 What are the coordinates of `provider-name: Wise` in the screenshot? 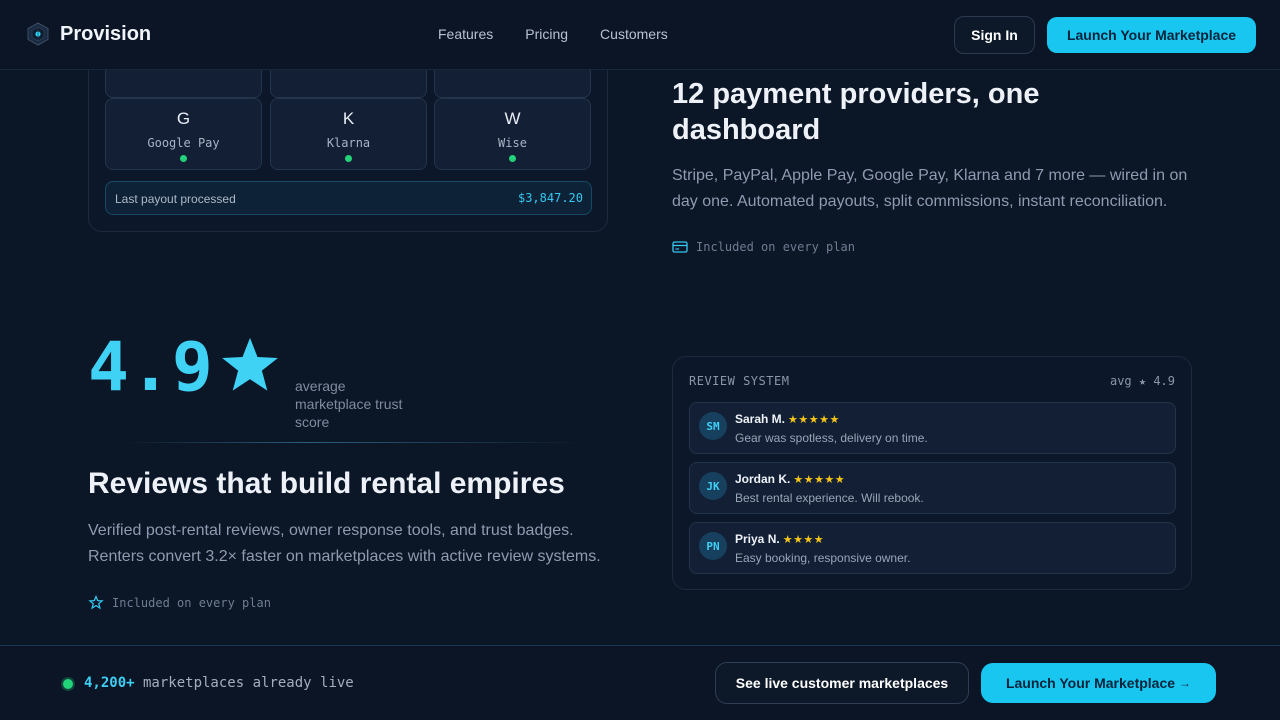 It's located at (512, 143).